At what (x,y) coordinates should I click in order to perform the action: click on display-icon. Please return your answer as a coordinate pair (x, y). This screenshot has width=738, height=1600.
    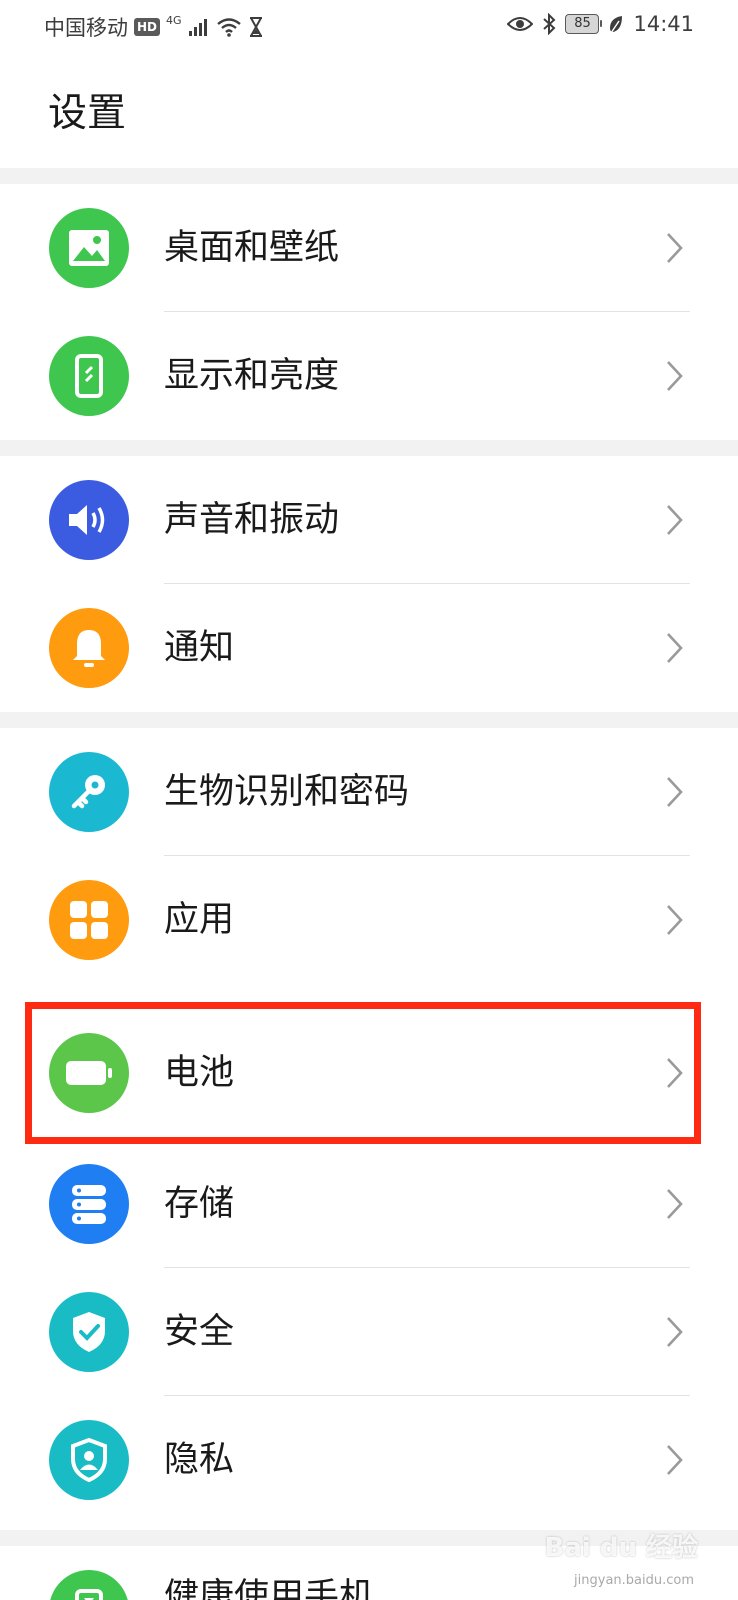
    Looking at the image, I should click on (89, 376).